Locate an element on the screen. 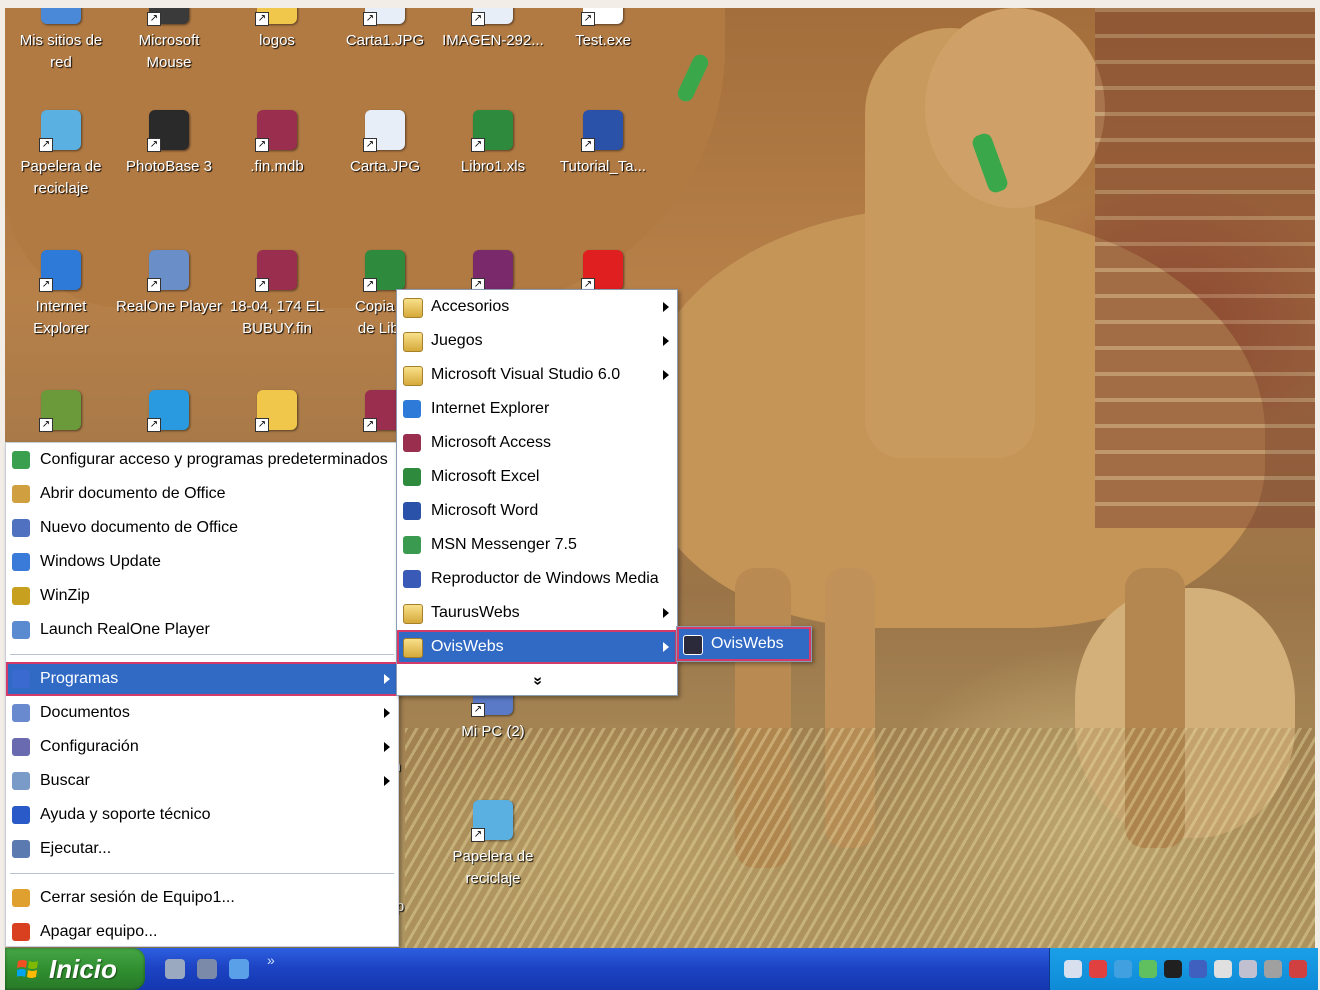 The image size is (1320, 990). media-player-icon is located at coordinates (412, 579).